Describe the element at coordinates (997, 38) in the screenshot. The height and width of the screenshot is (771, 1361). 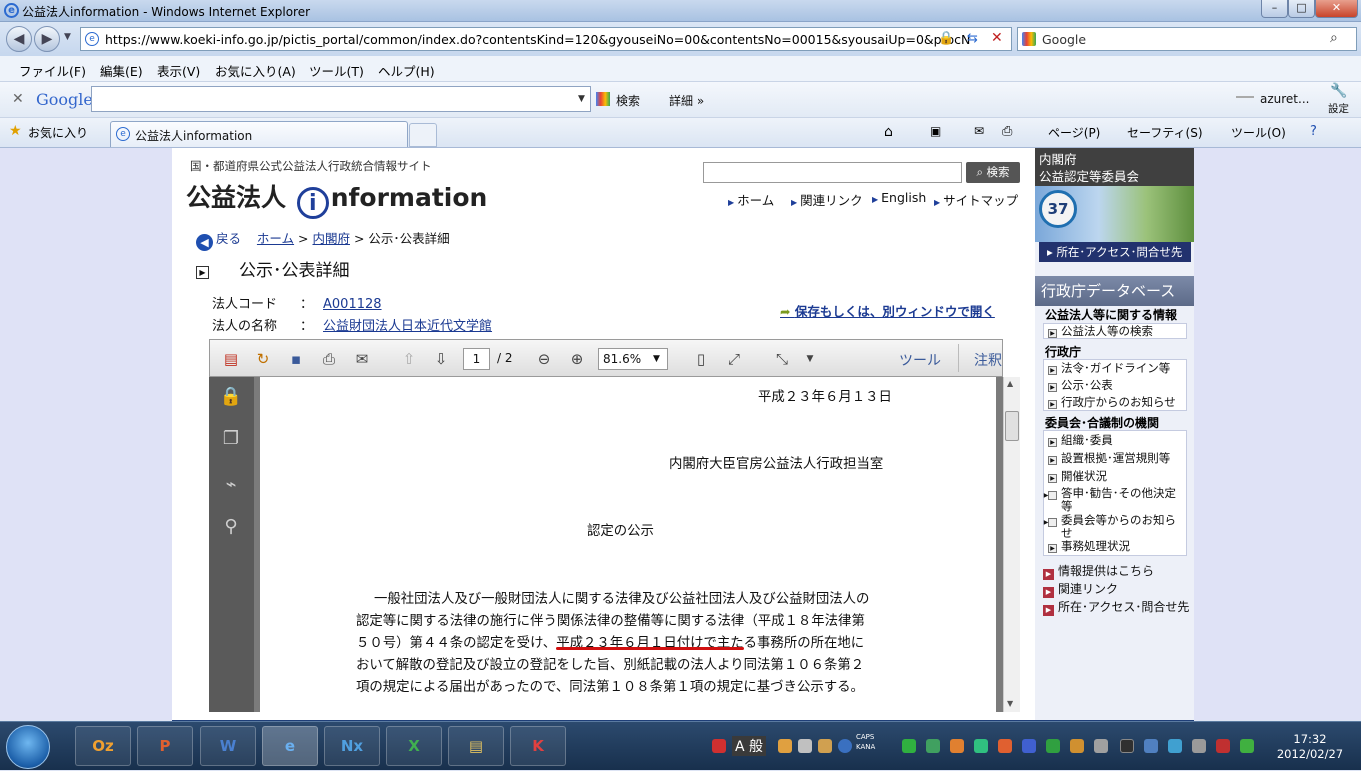
I see `stop-icon: ✕` at that location.